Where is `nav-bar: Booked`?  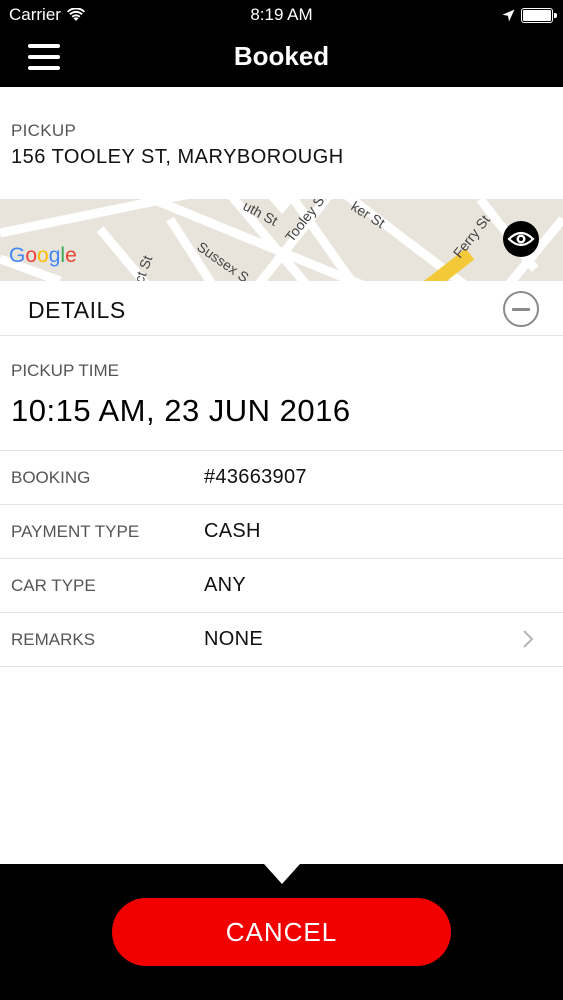
nav-bar: Booked is located at coordinates (281, 58).